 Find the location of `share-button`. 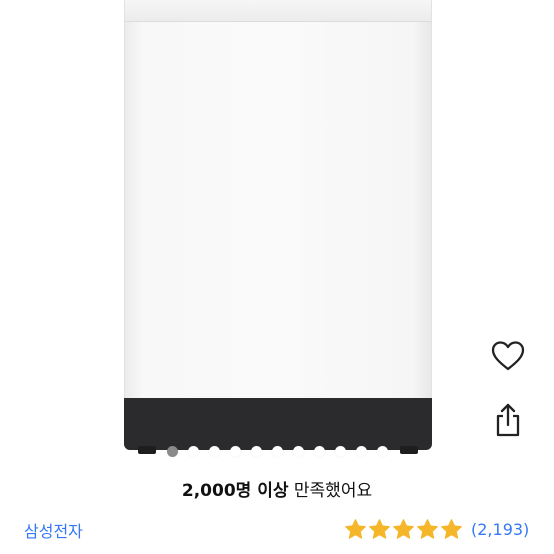

share-button is located at coordinates (508, 420).